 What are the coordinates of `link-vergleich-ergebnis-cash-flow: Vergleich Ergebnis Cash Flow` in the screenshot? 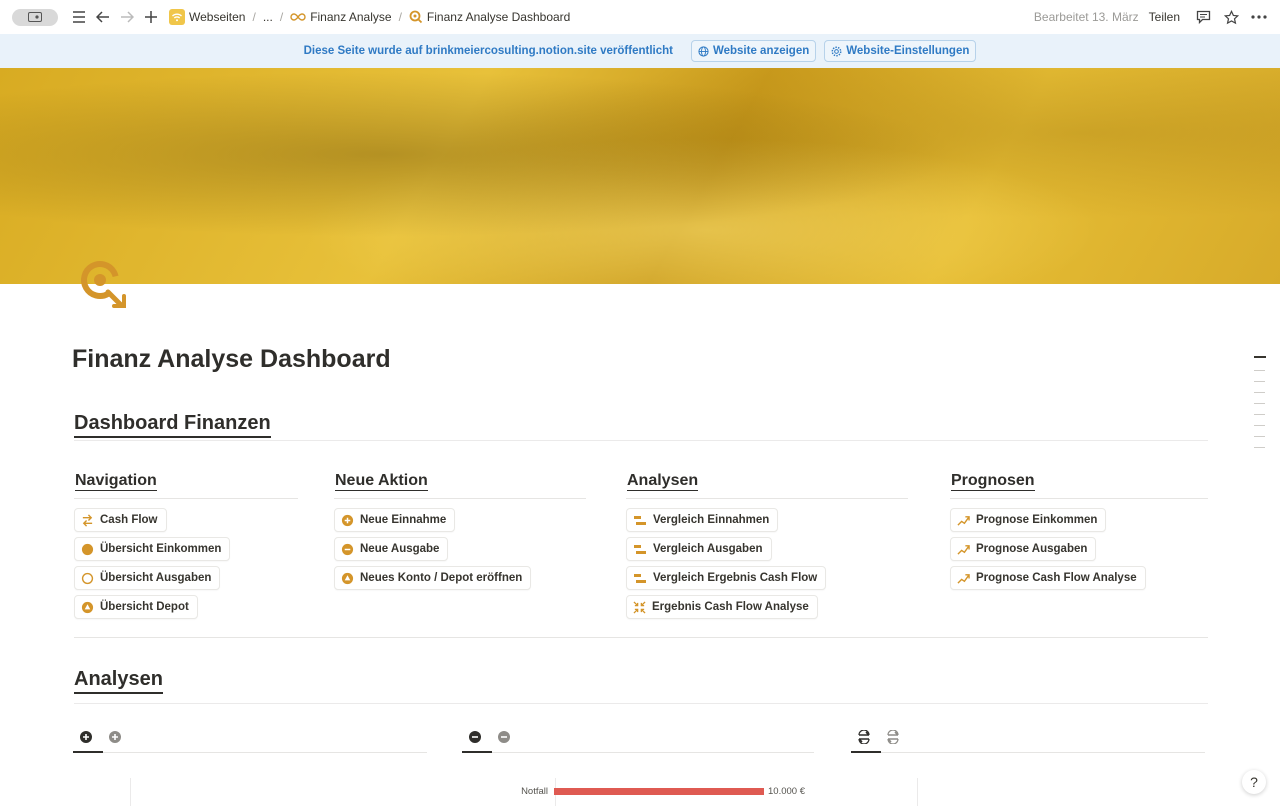 It's located at (726, 578).